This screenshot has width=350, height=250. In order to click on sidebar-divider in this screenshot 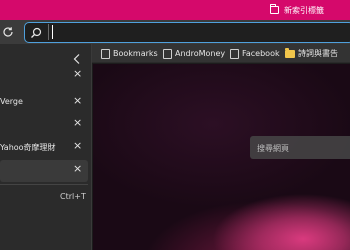, I will do `click(44, 184)`.